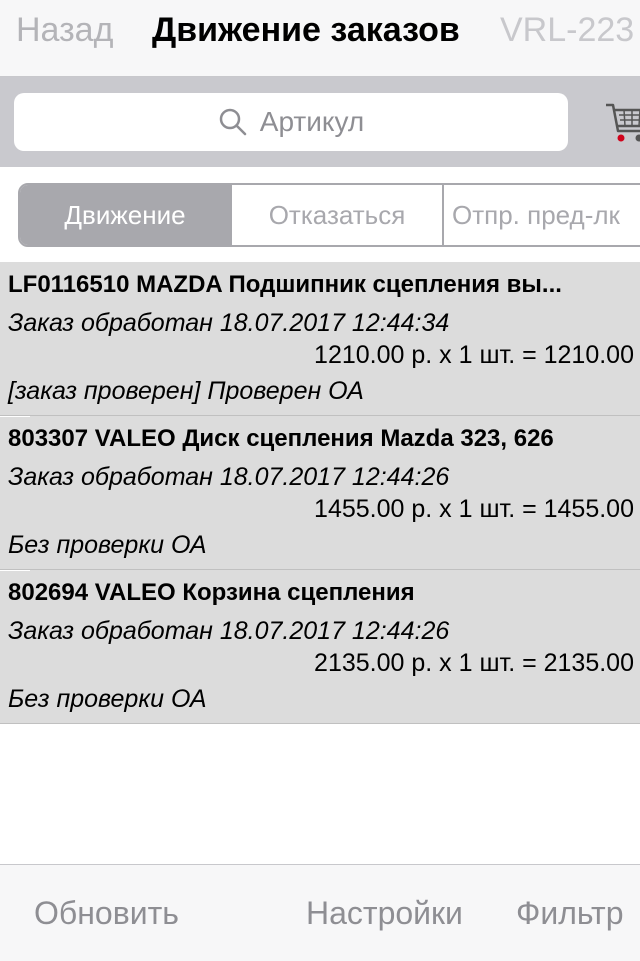  I want to click on order-check-status: [заказ проверен] Проверен ОА, so click(186, 391).